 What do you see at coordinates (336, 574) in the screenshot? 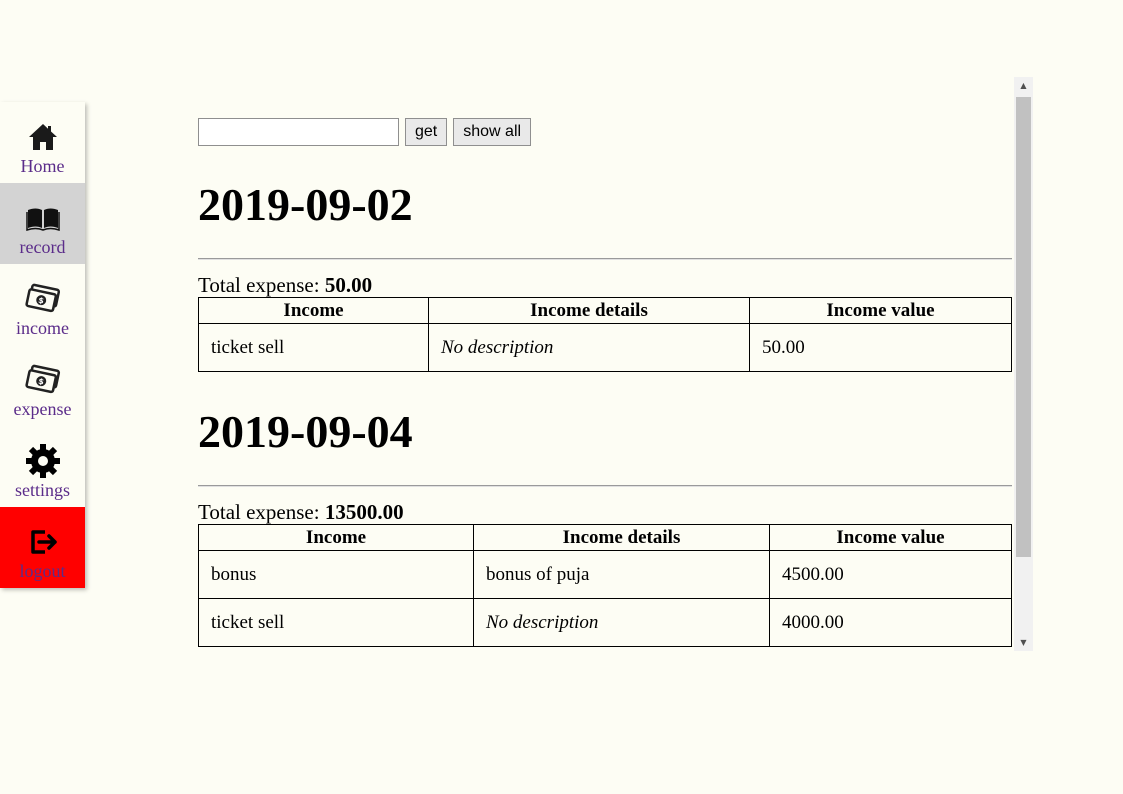
I see `income-cell: bonus` at bounding box center [336, 574].